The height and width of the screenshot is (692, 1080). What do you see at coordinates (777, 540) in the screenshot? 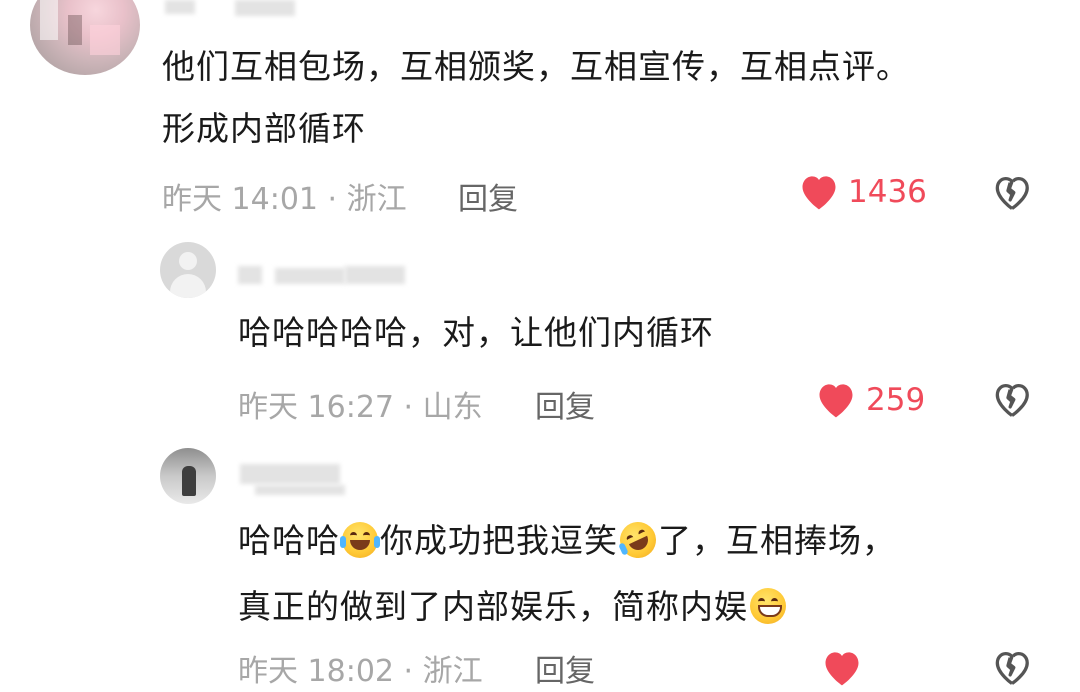
I see `comment-text-segment: 了，互相捧场，` at bounding box center [777, 540].